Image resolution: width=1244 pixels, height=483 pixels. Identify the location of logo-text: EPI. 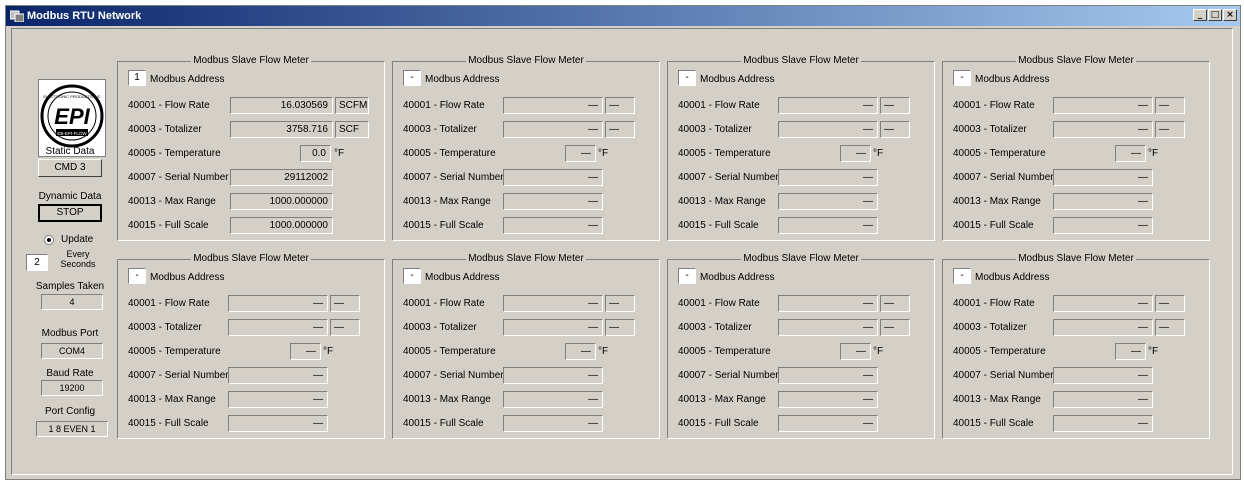
(72, 116).